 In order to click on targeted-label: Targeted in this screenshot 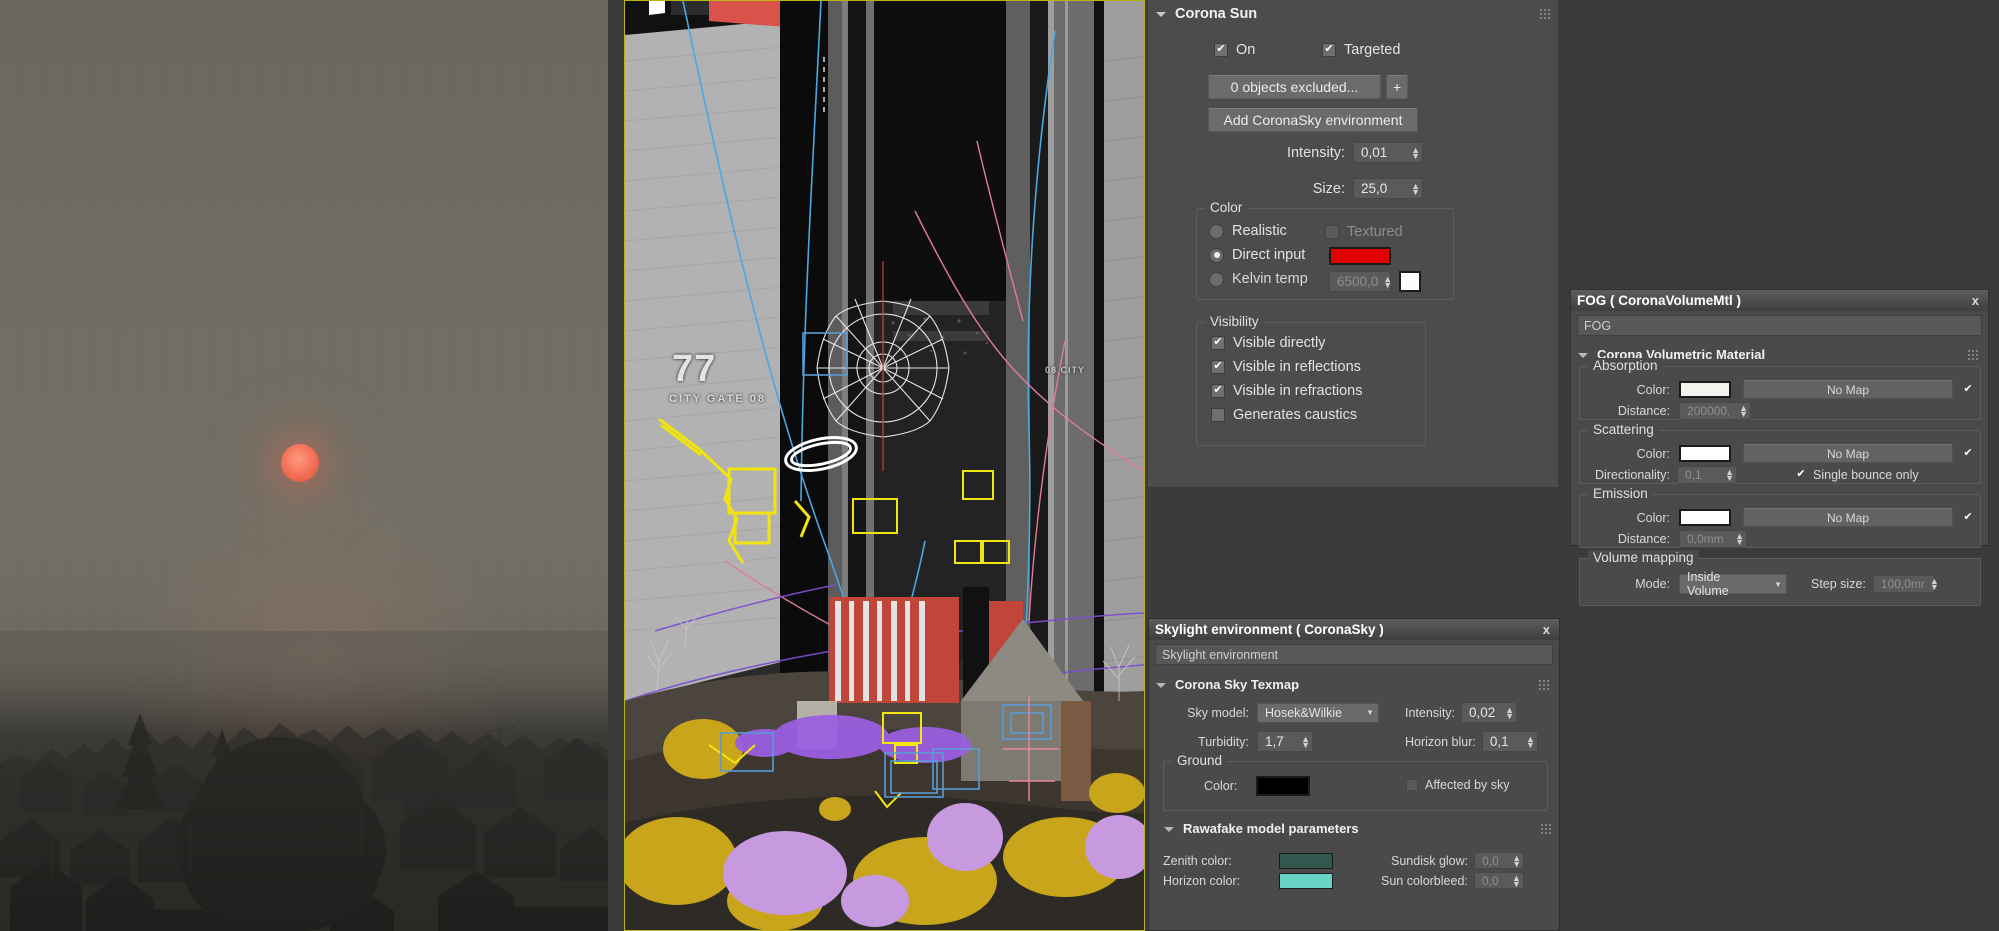, I will do `click(1372, 50)`.